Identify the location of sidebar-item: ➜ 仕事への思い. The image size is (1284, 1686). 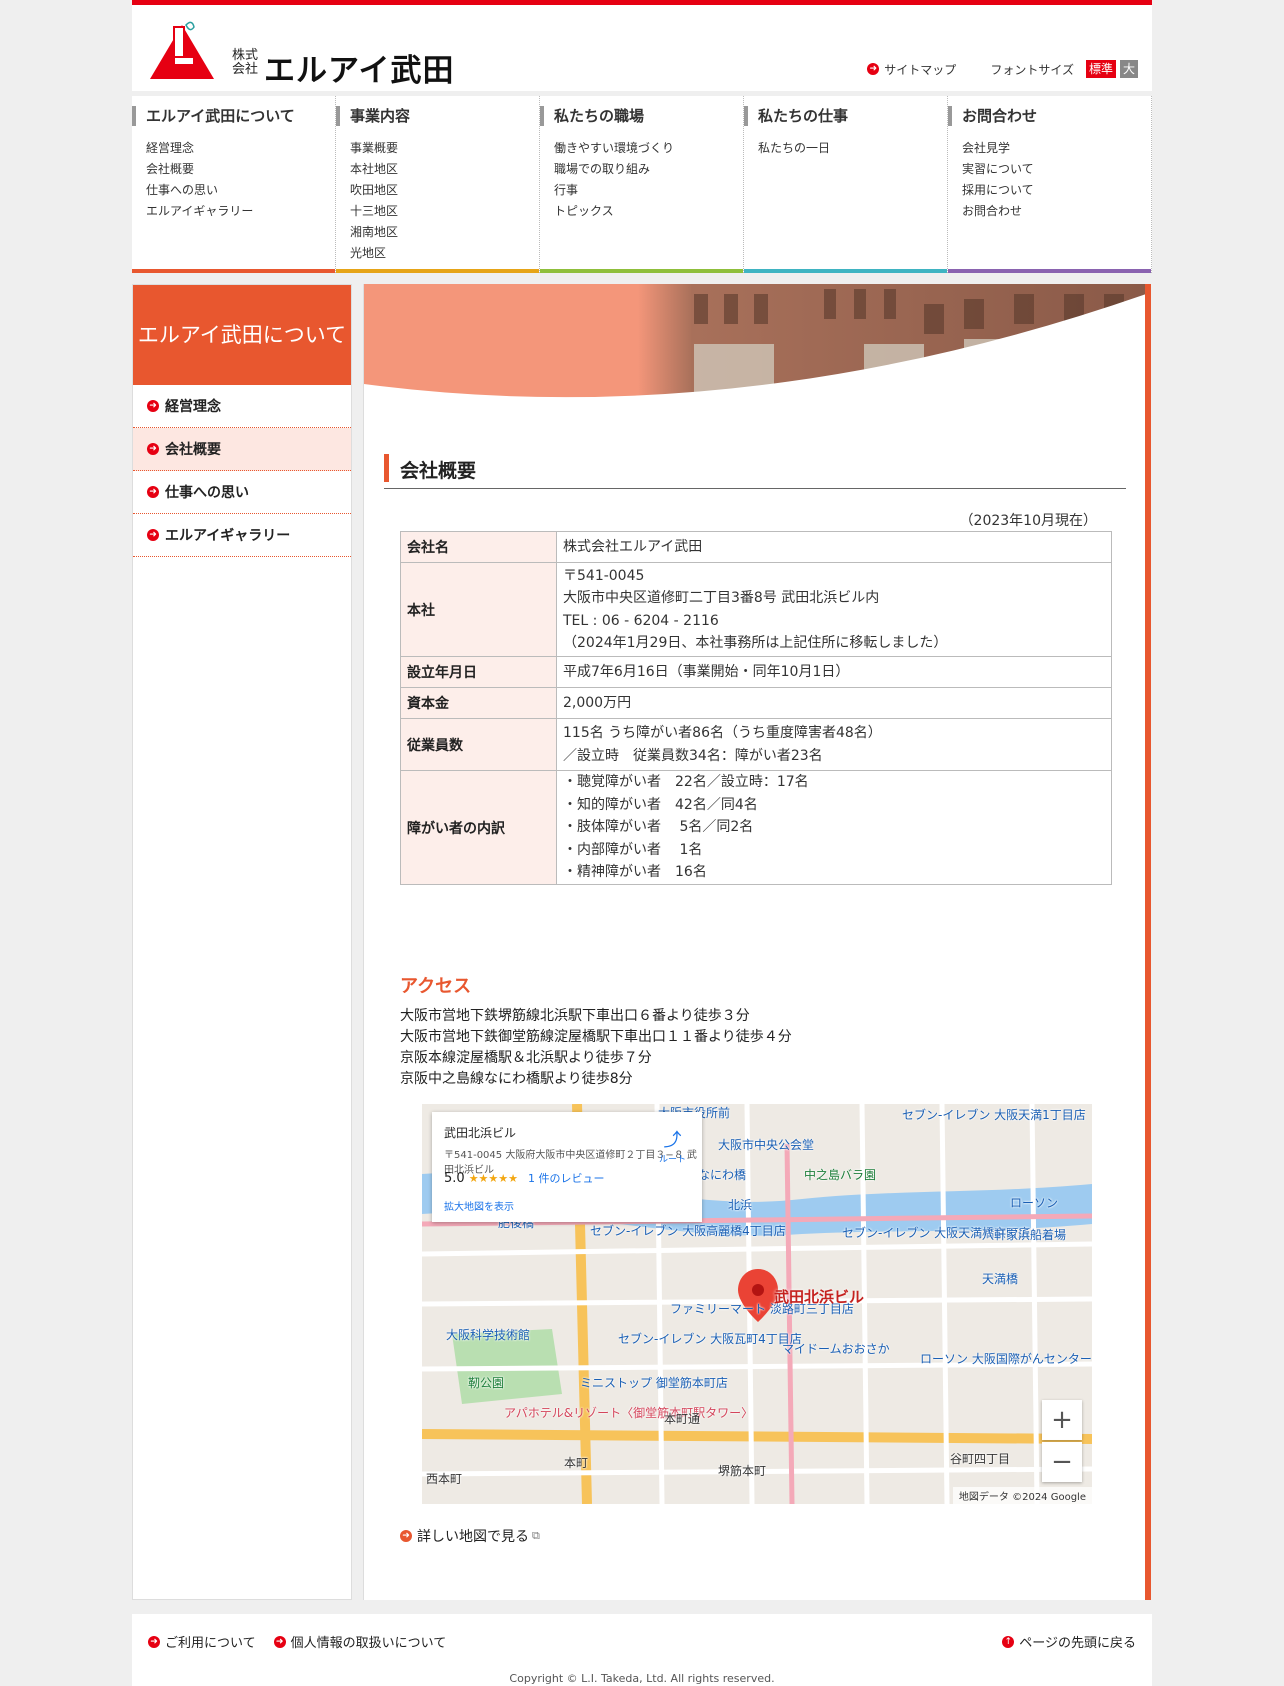
(242, 492).